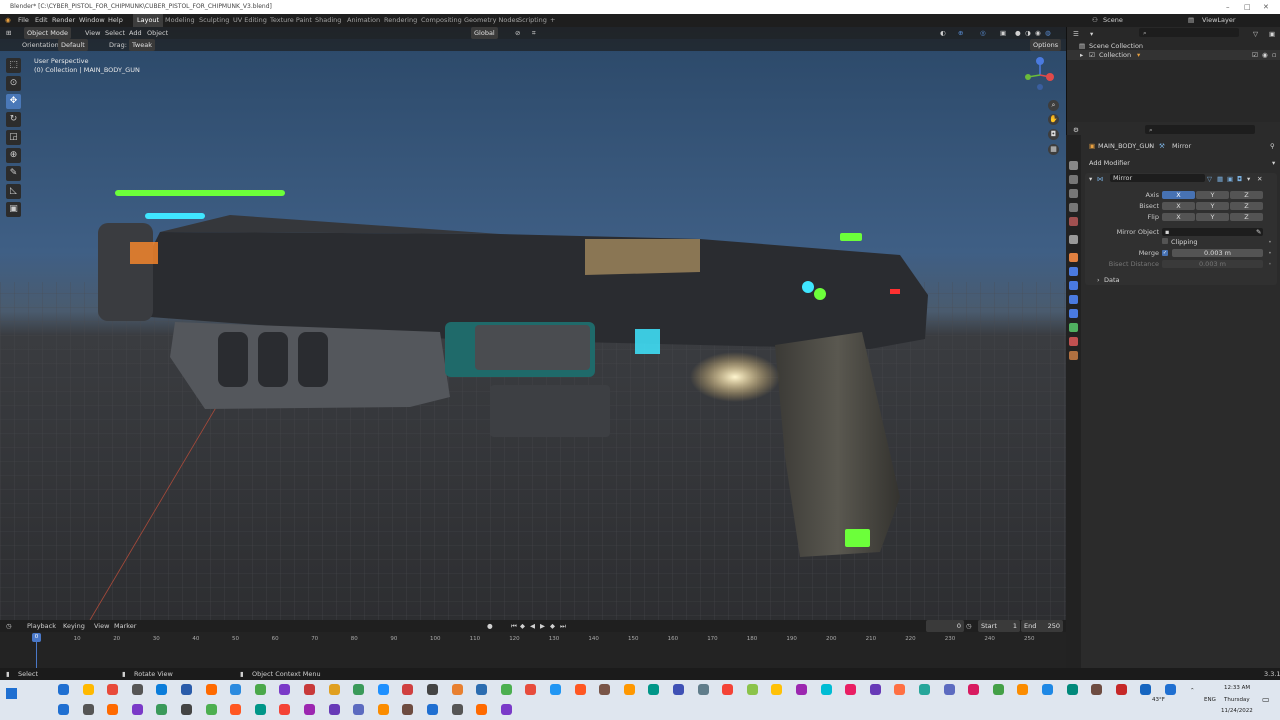 The height and width of the screenshot is (720, 1280). Describe the element at coordinates (960, 33) in the screenshot. I see `gizmo-icon: ⊕` at that location.